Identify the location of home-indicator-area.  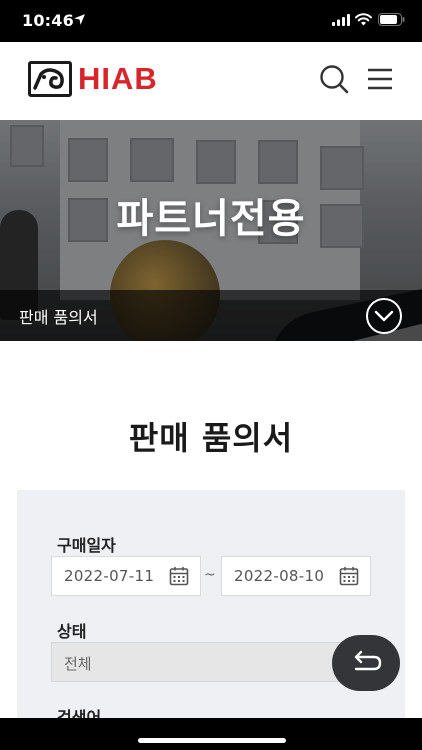
(211, 734).